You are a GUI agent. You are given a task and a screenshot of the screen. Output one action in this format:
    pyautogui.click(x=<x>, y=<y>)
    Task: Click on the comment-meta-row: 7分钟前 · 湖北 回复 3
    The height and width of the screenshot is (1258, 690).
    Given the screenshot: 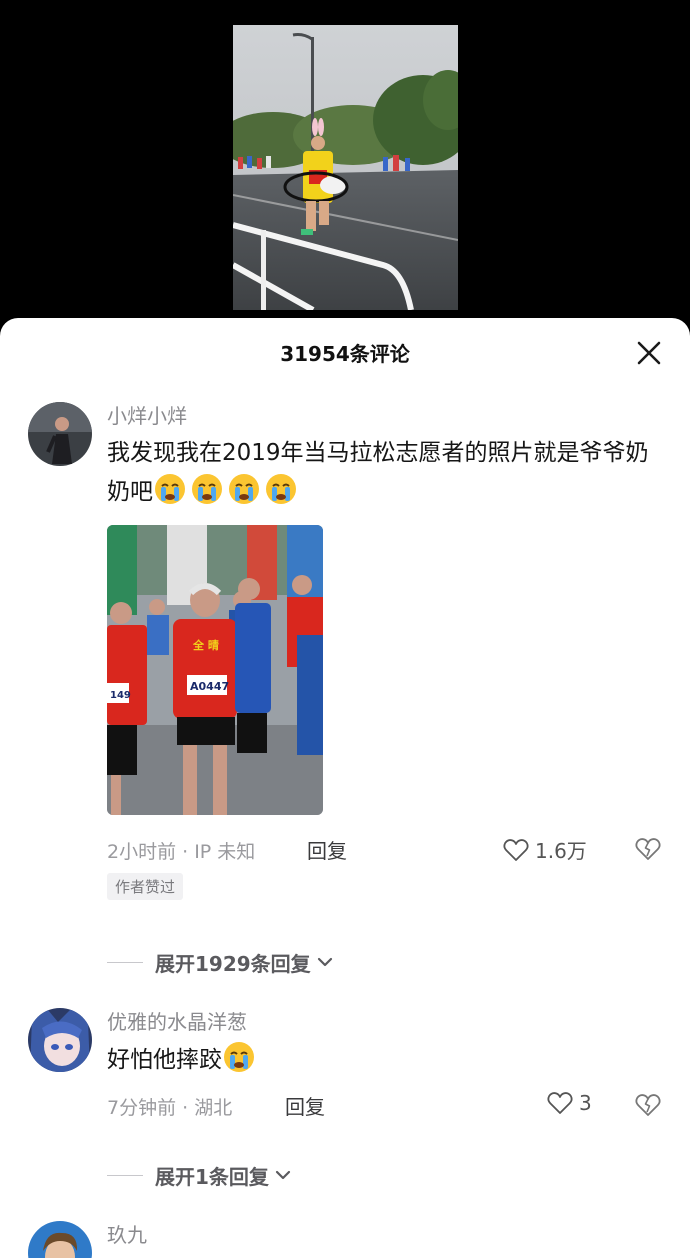 What is the action you would take?
    pyautogui.click(x=398, y=1105)
    